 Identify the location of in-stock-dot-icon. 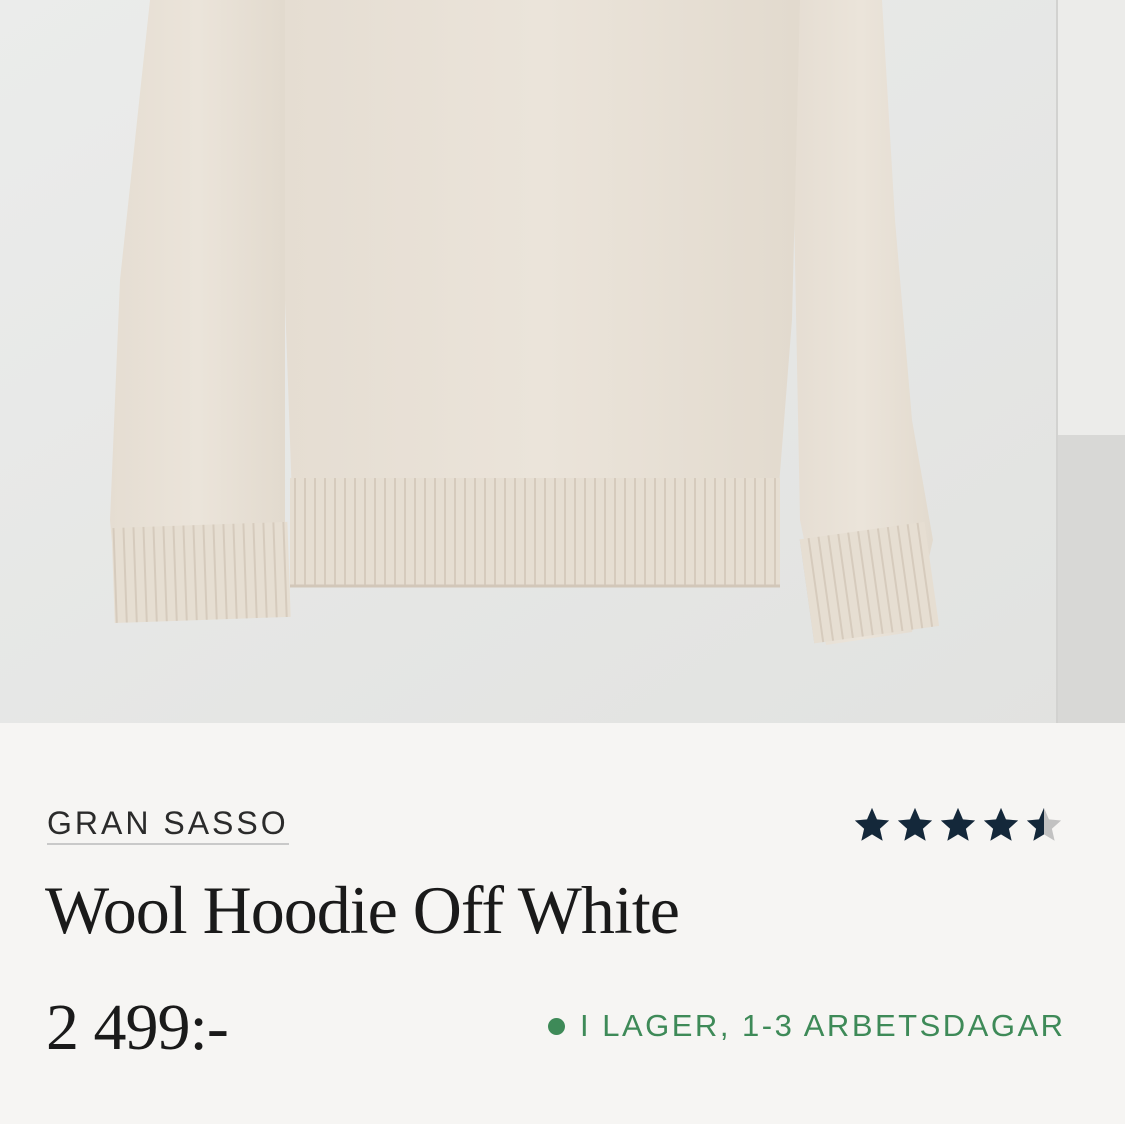
(556, 1026).